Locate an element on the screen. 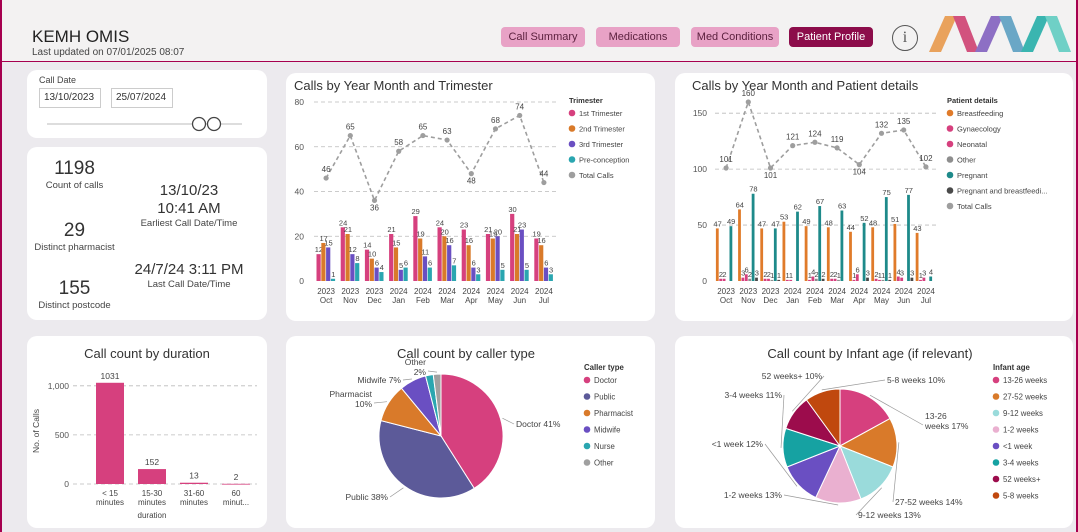  legend-item: Neonatal is located at coordinates (972, 144).